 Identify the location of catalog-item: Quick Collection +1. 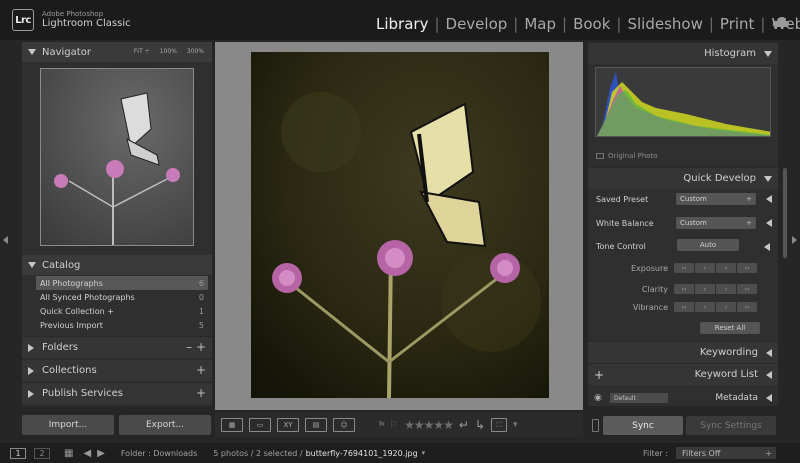
(122, 311).